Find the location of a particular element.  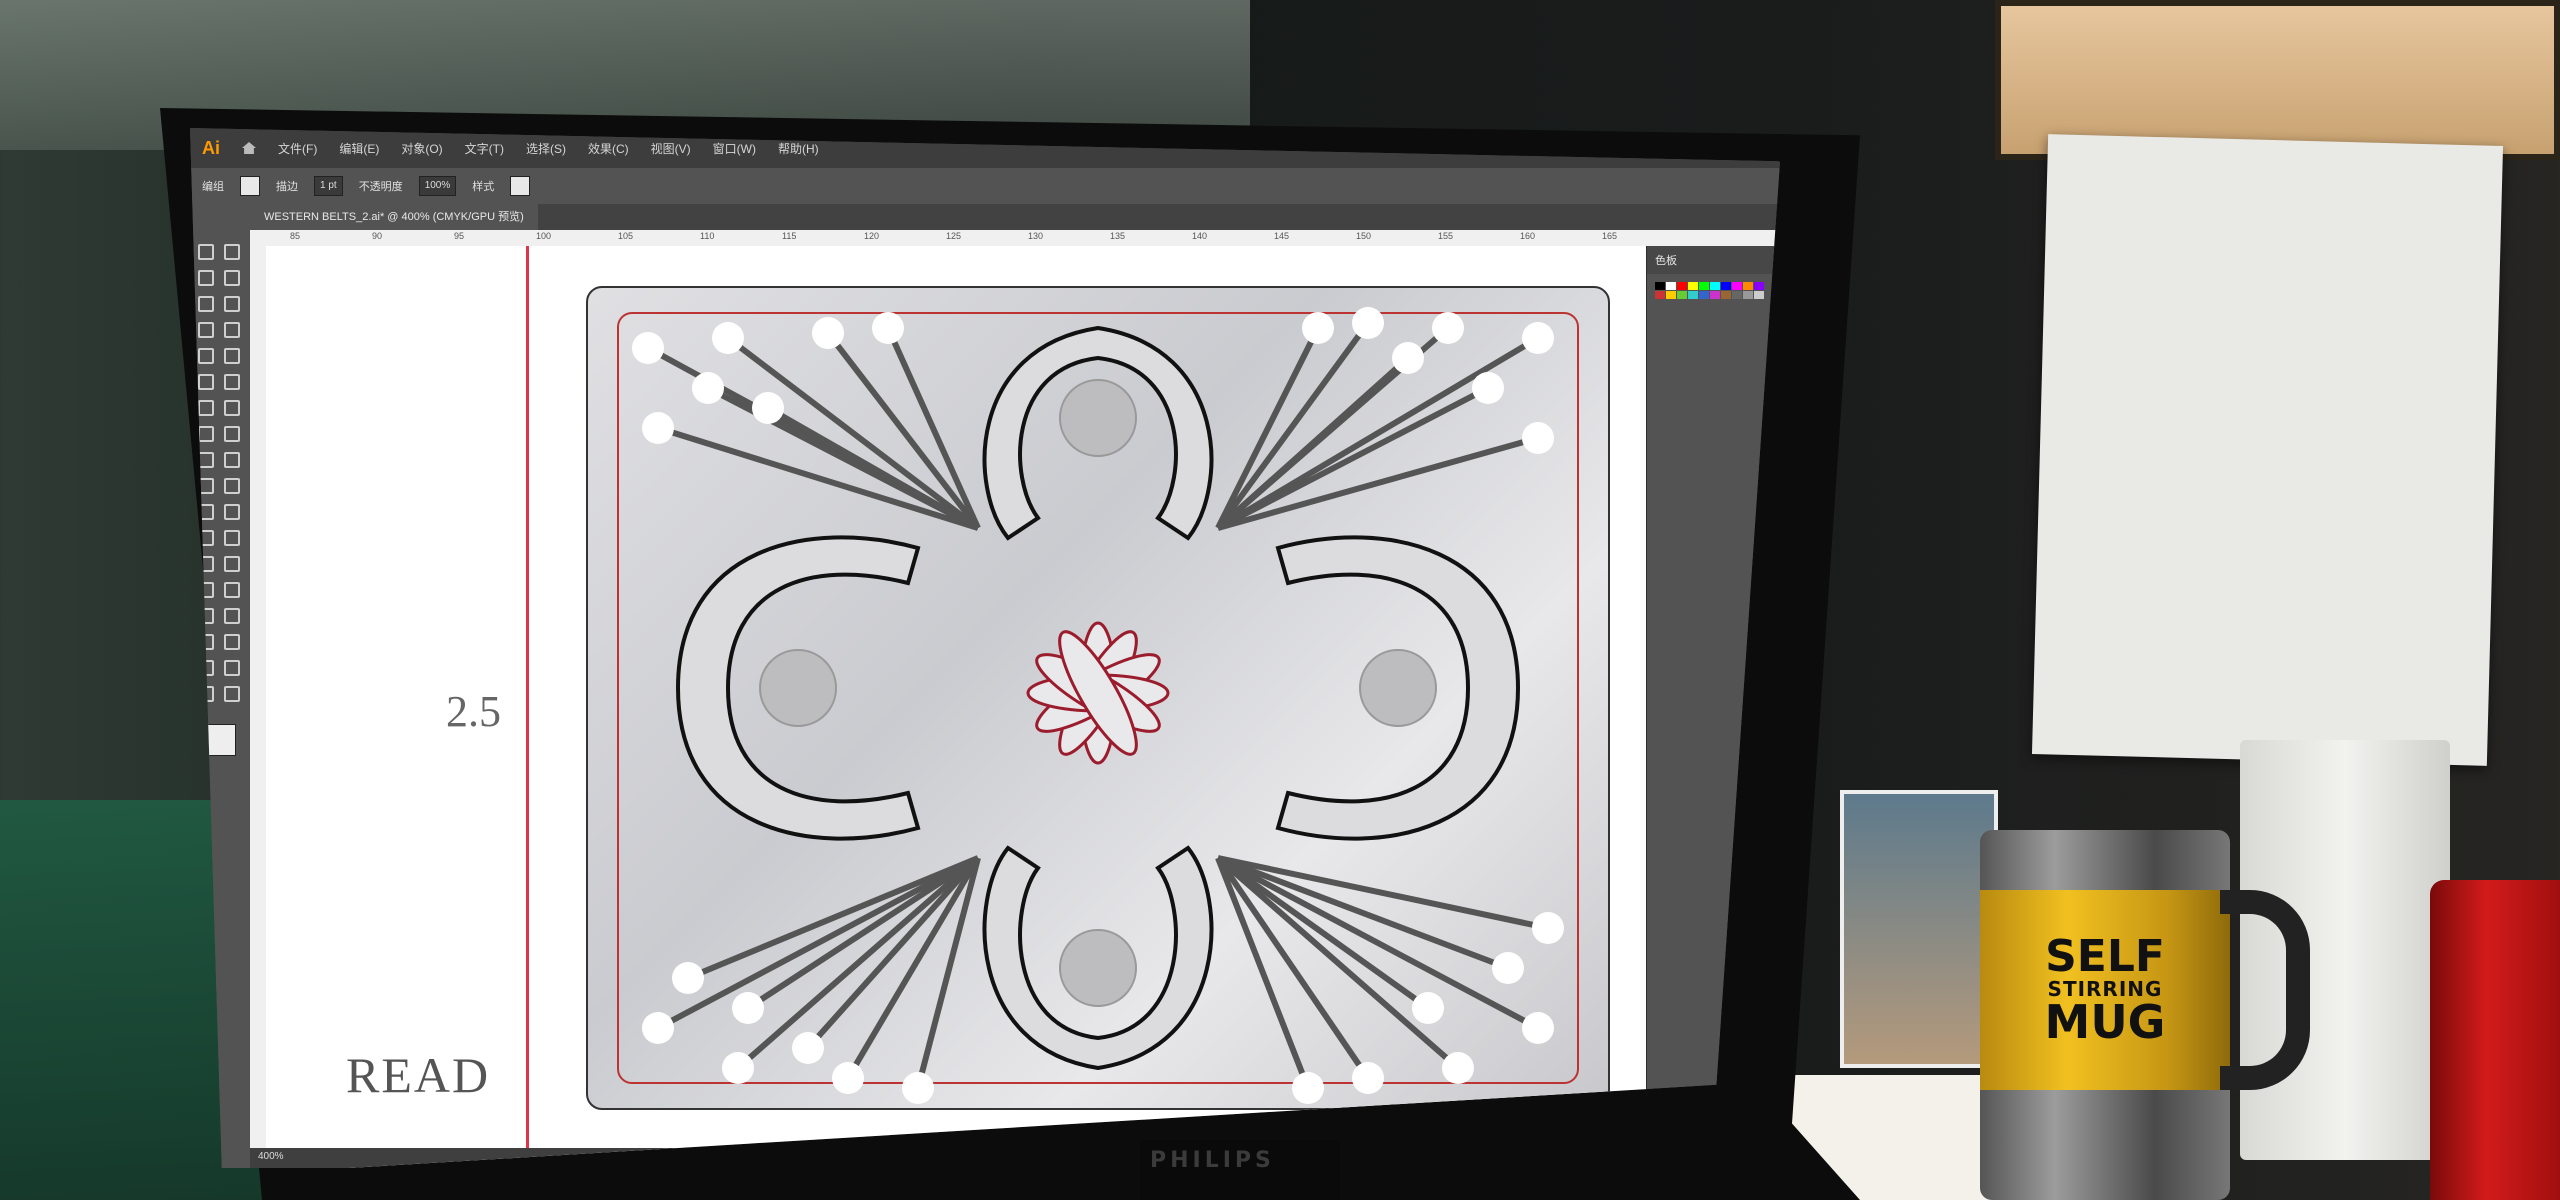

stroke-label: 描边 is located at coordinates (287, 187).